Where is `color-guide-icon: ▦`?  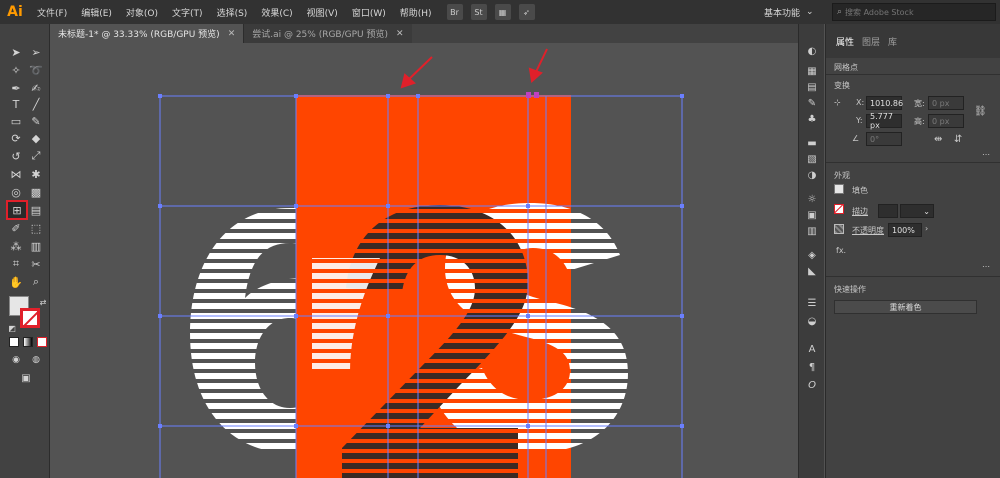
color-guide-icon: ▦ is located at coordinates (812, 71).